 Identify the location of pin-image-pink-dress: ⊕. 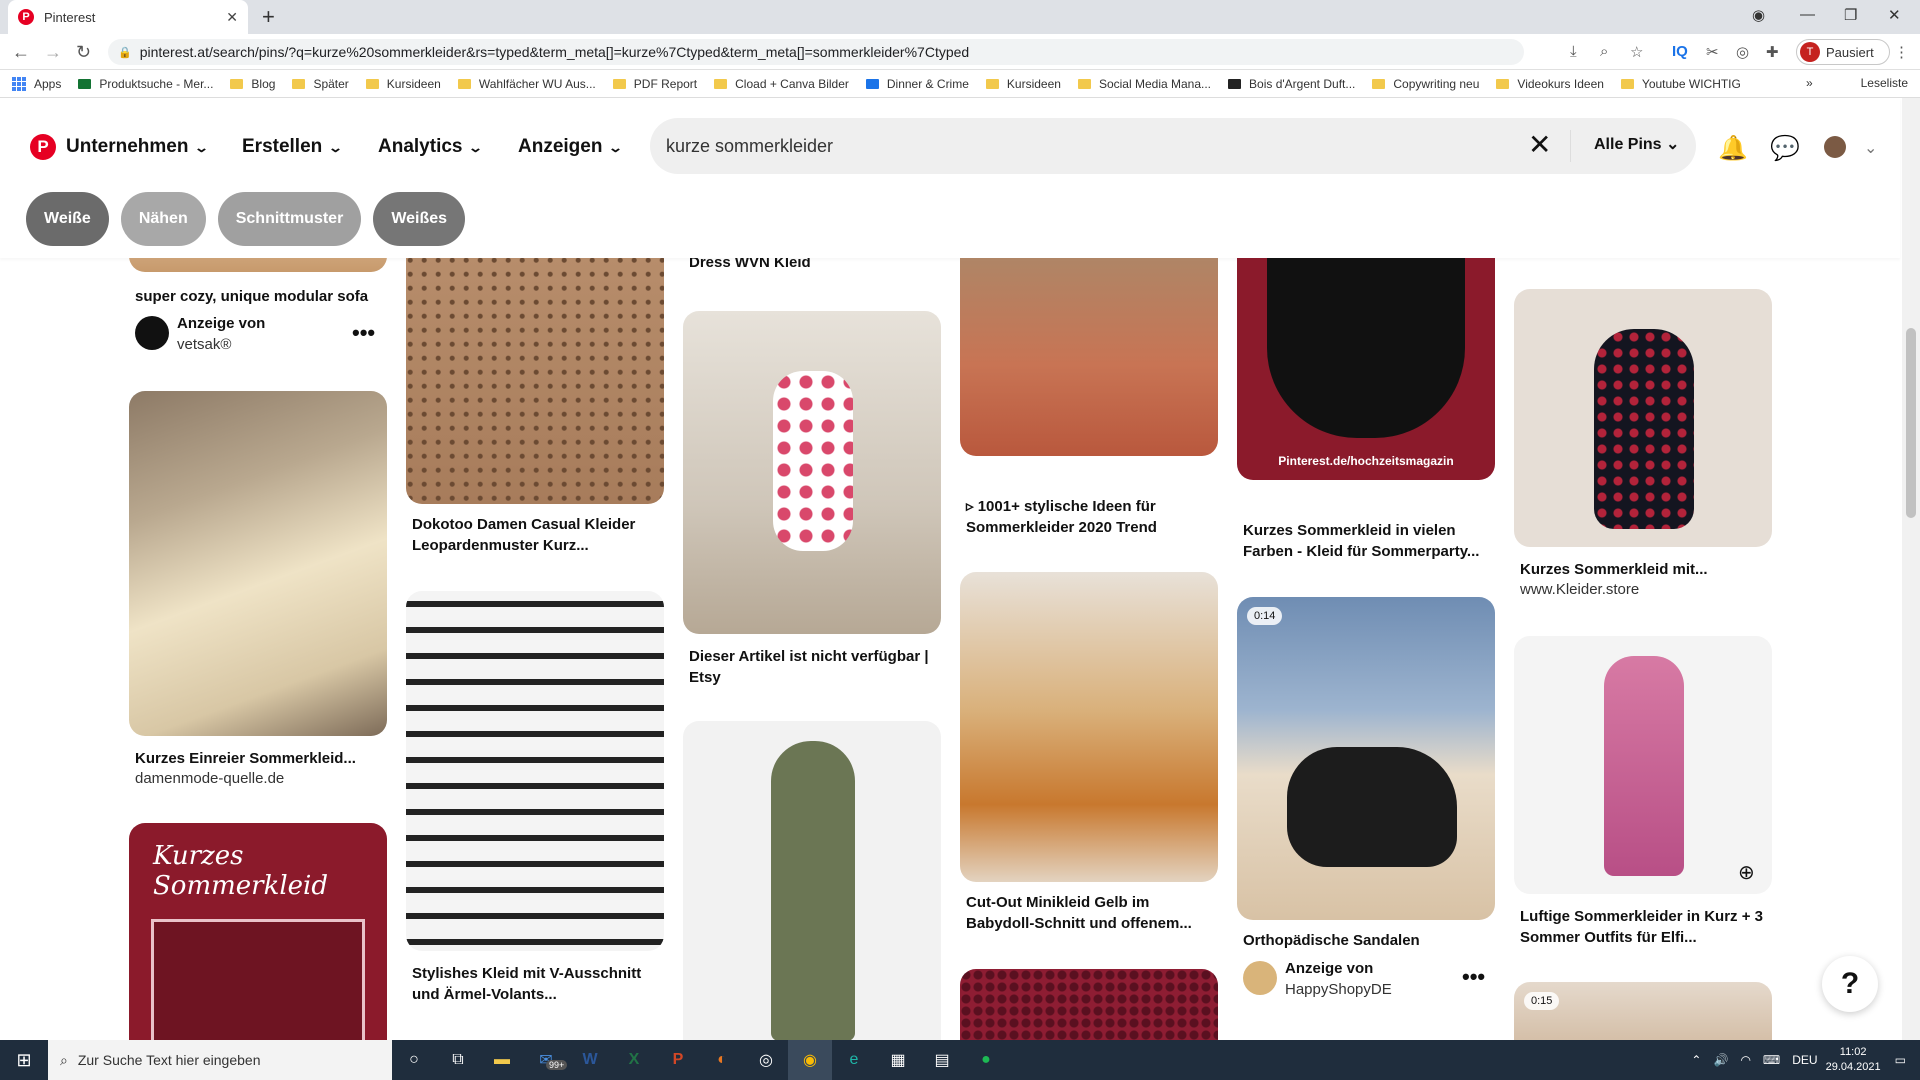
(1643, 765).